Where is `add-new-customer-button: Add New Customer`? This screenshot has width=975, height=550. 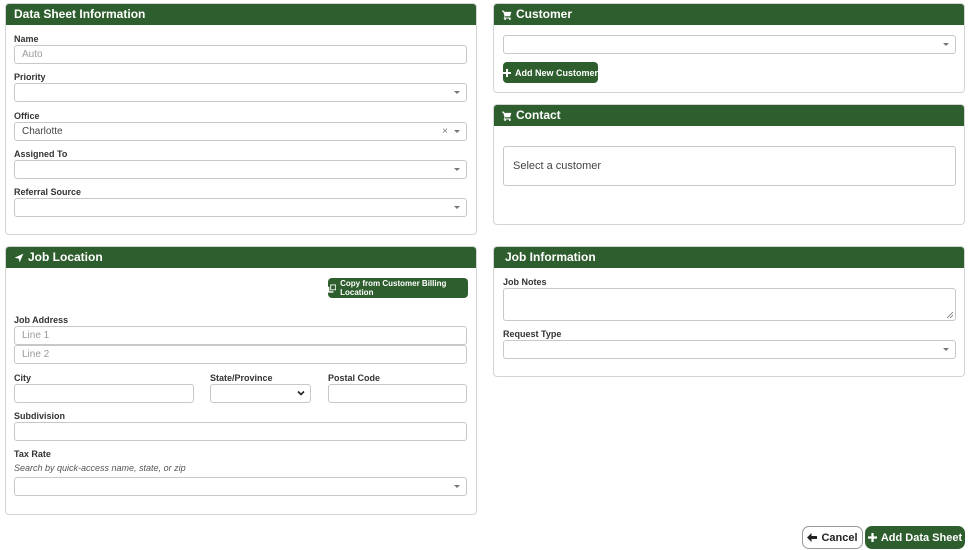
add-new-customer-button: Add New Customer is located at coordinates (550, 72).